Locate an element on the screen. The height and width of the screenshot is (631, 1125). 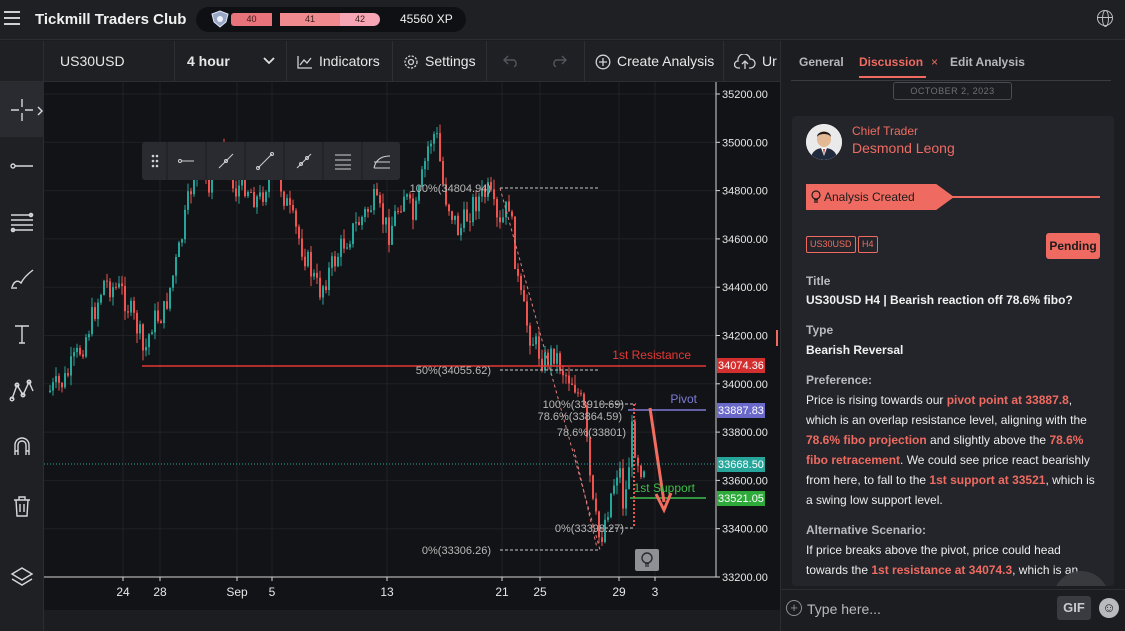
pattern-tool is located at coordinates (22, 389).